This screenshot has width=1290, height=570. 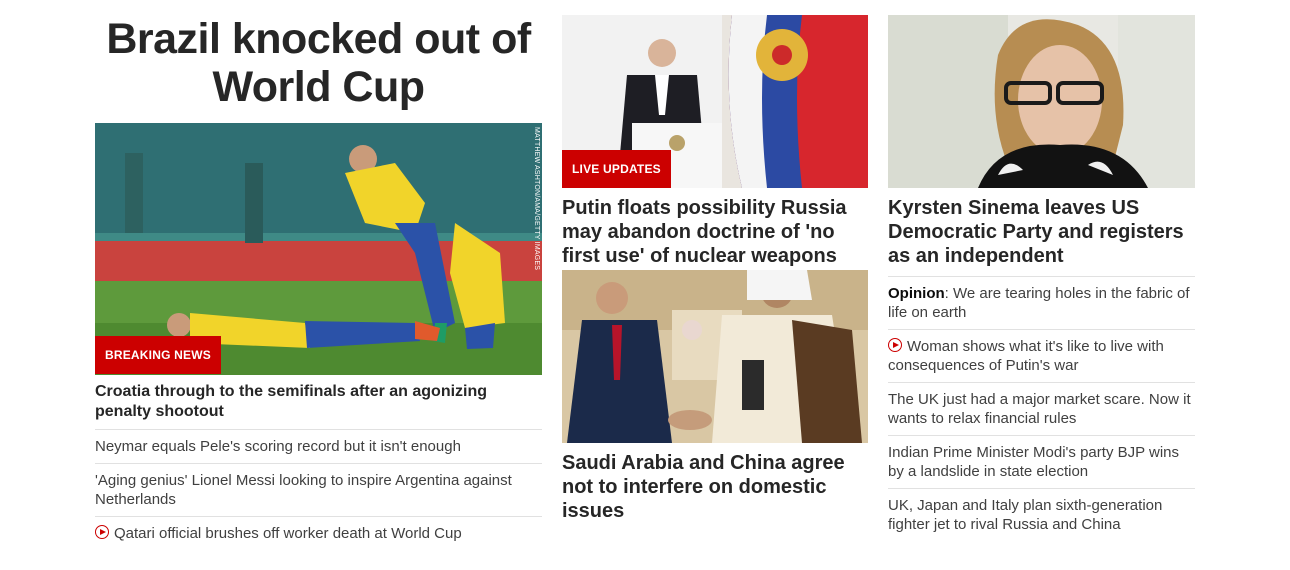 I want to click on saudi-china-photo, so click(x=715, y=356).